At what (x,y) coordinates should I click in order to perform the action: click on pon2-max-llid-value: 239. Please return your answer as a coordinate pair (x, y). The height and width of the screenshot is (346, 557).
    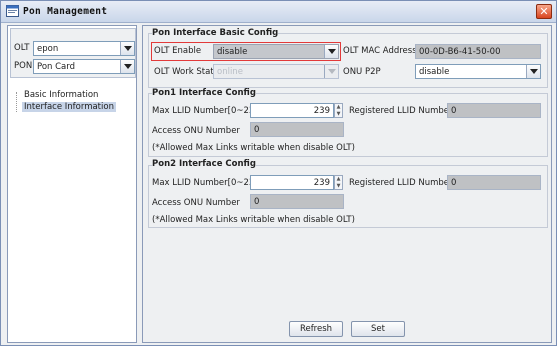
    Looking at the image, I should click on (321, 183).